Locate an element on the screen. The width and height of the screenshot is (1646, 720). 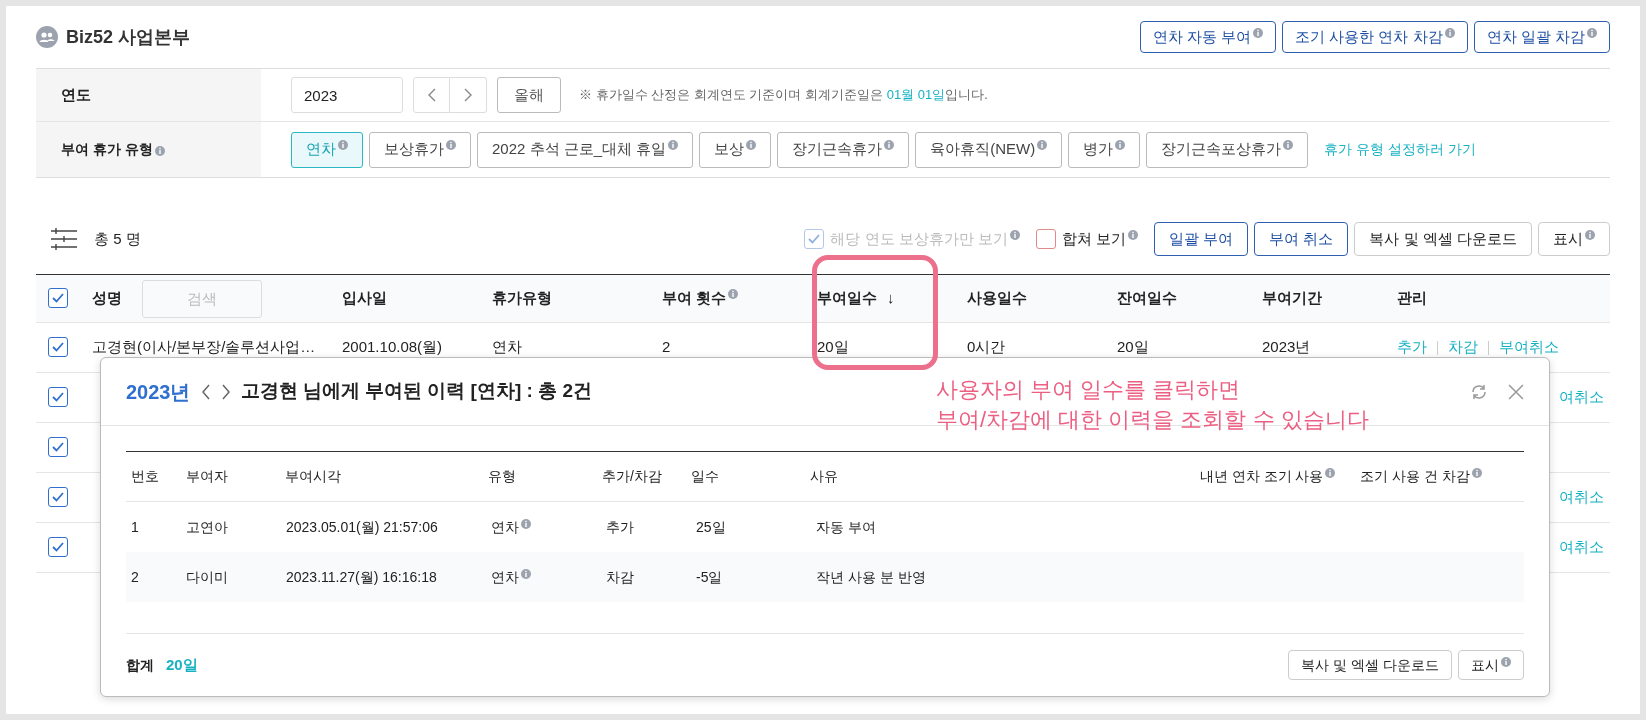
leave-type-tab: 보상휴가 is located at coordinates (420, 149).